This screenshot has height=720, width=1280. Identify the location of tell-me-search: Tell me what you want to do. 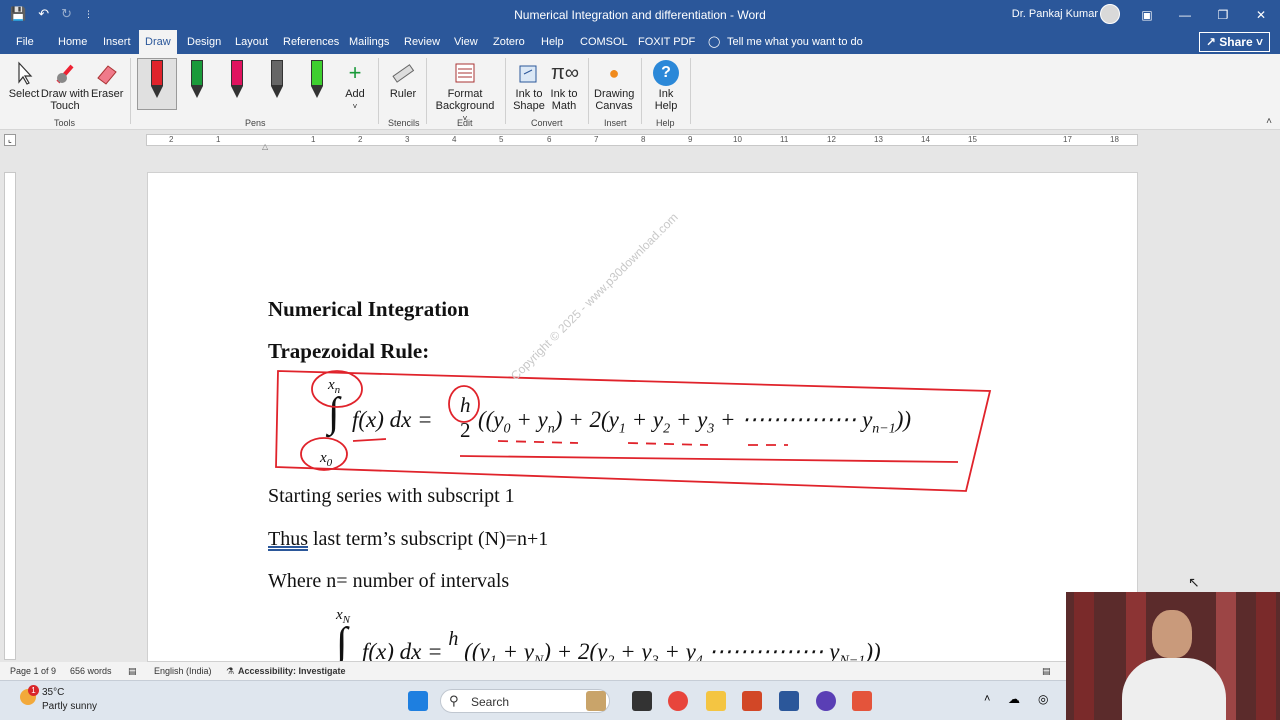
(795, 42).